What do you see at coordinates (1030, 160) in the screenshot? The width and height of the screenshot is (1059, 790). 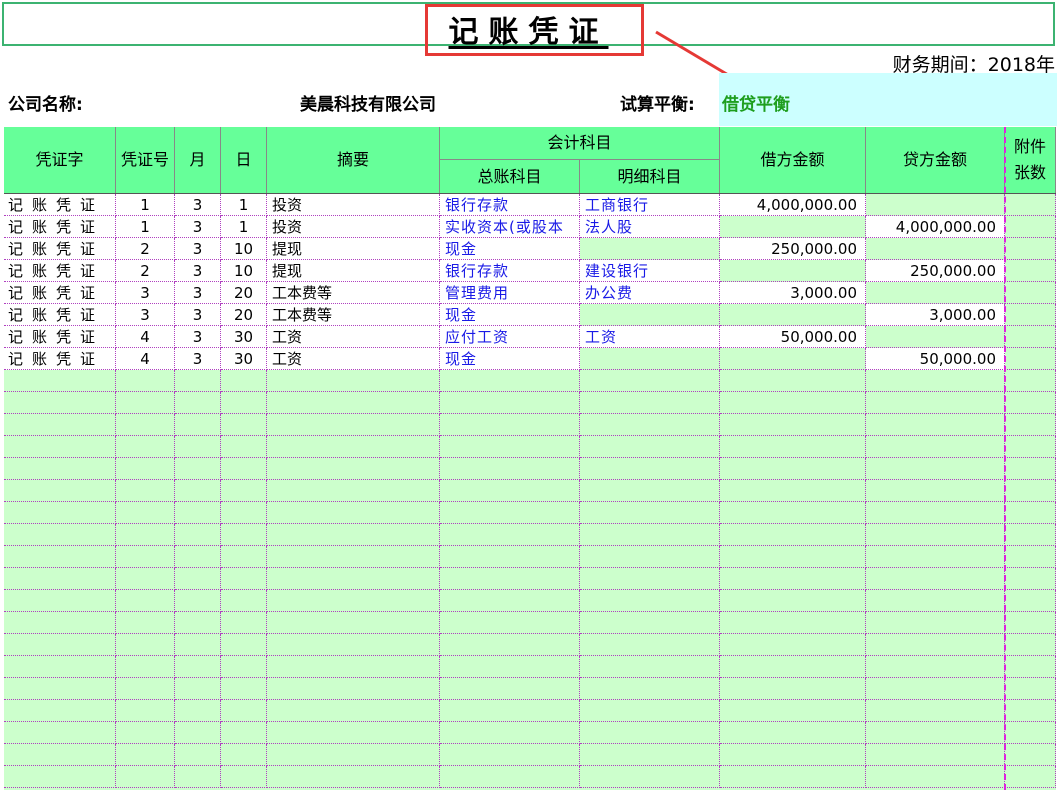 I see `header-attachments: 附件 张数` at bounding box center [1030, 160].